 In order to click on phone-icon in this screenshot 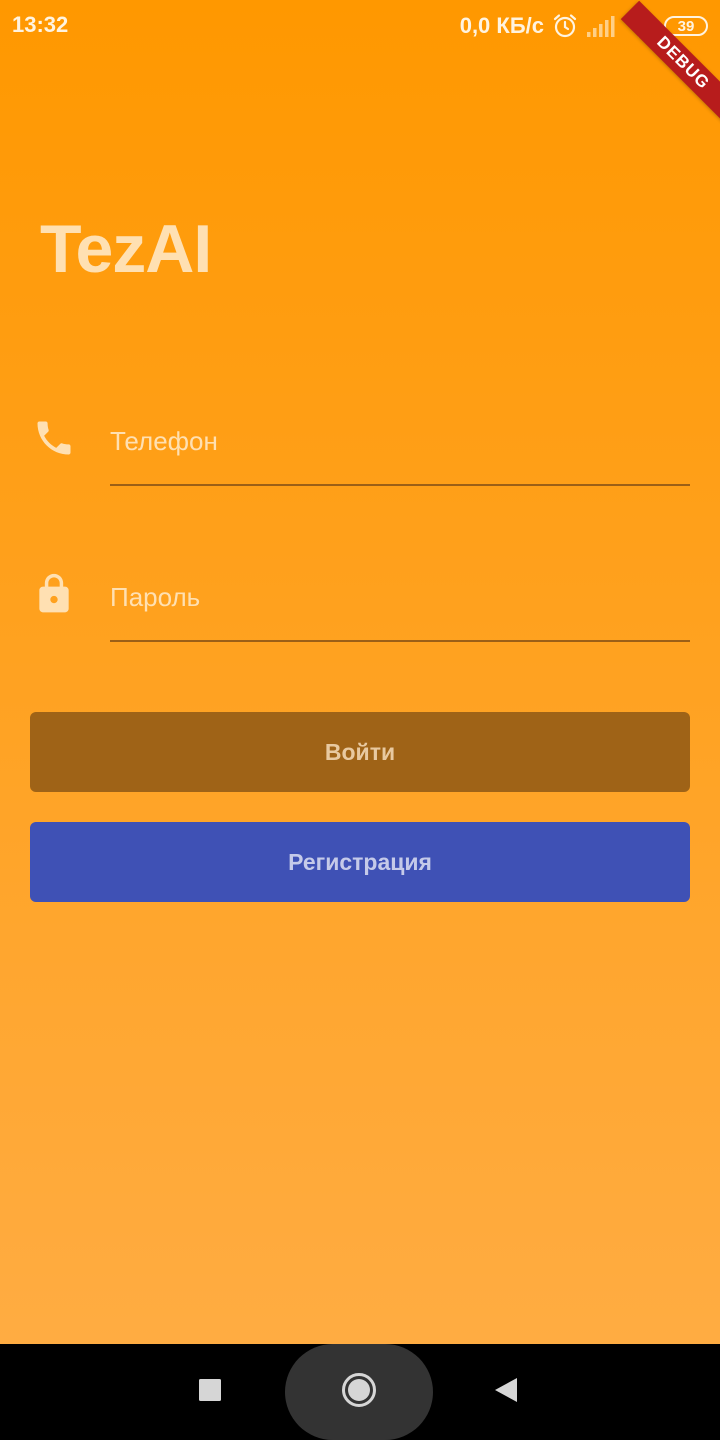, I will do `click(54, 438)`.